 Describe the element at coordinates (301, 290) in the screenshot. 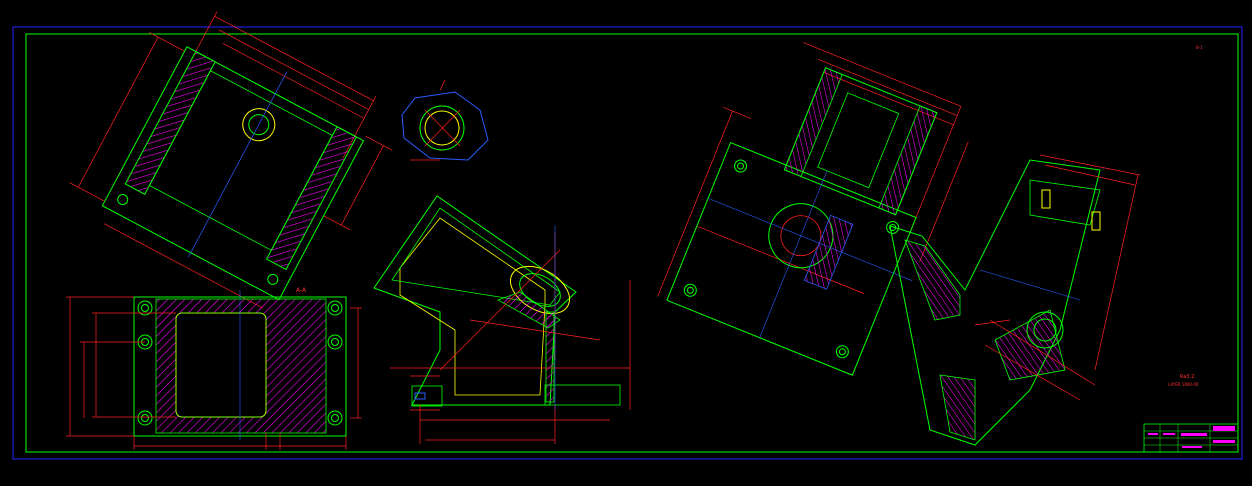

I see `section-label: A-A` at that location.